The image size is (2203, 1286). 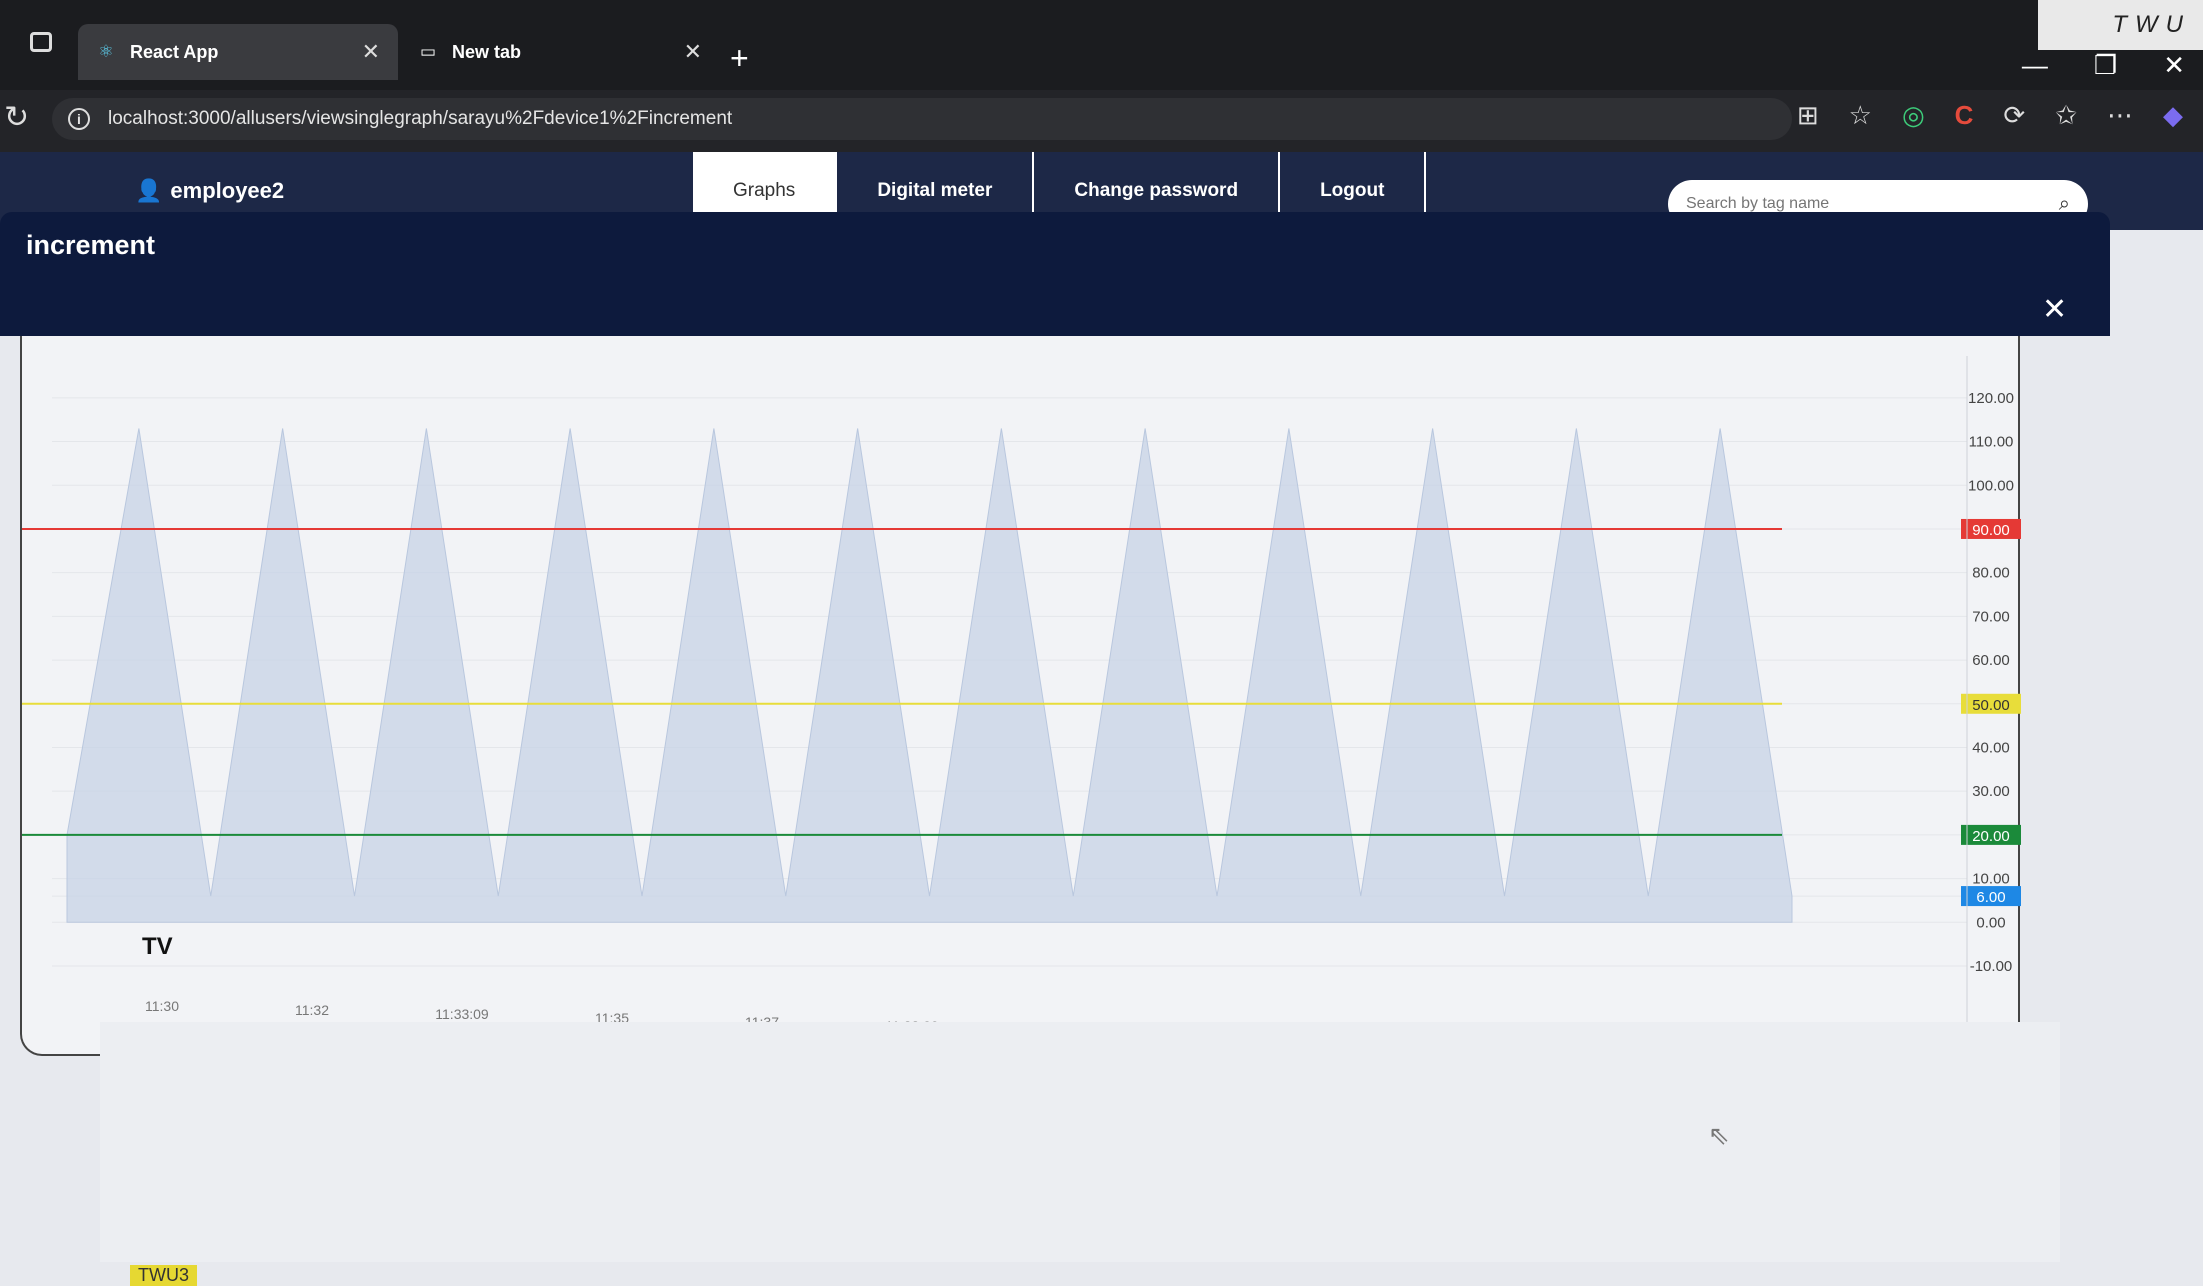 What do you see at coordinates (1991, 879) in the screenshot?
I see `y-tick-label: 10.00` at bounding box center [1991, 879].